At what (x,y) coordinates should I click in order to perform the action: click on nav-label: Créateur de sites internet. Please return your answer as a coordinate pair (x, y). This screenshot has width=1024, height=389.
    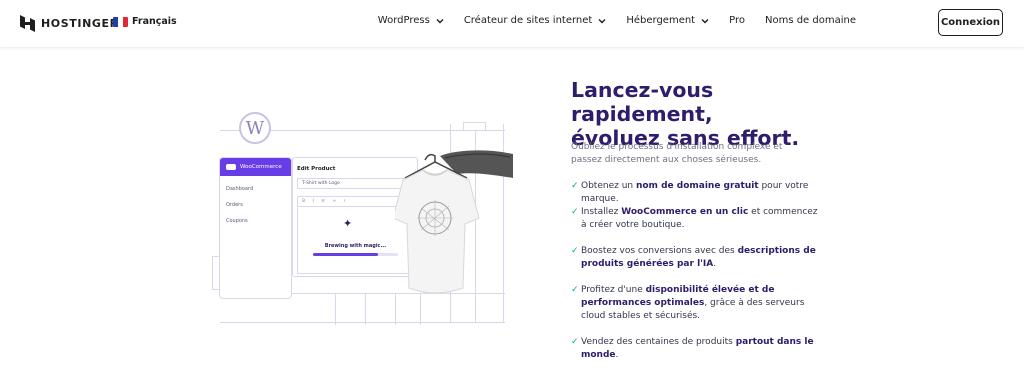
    Looking at the image, I should click on (528, 20).